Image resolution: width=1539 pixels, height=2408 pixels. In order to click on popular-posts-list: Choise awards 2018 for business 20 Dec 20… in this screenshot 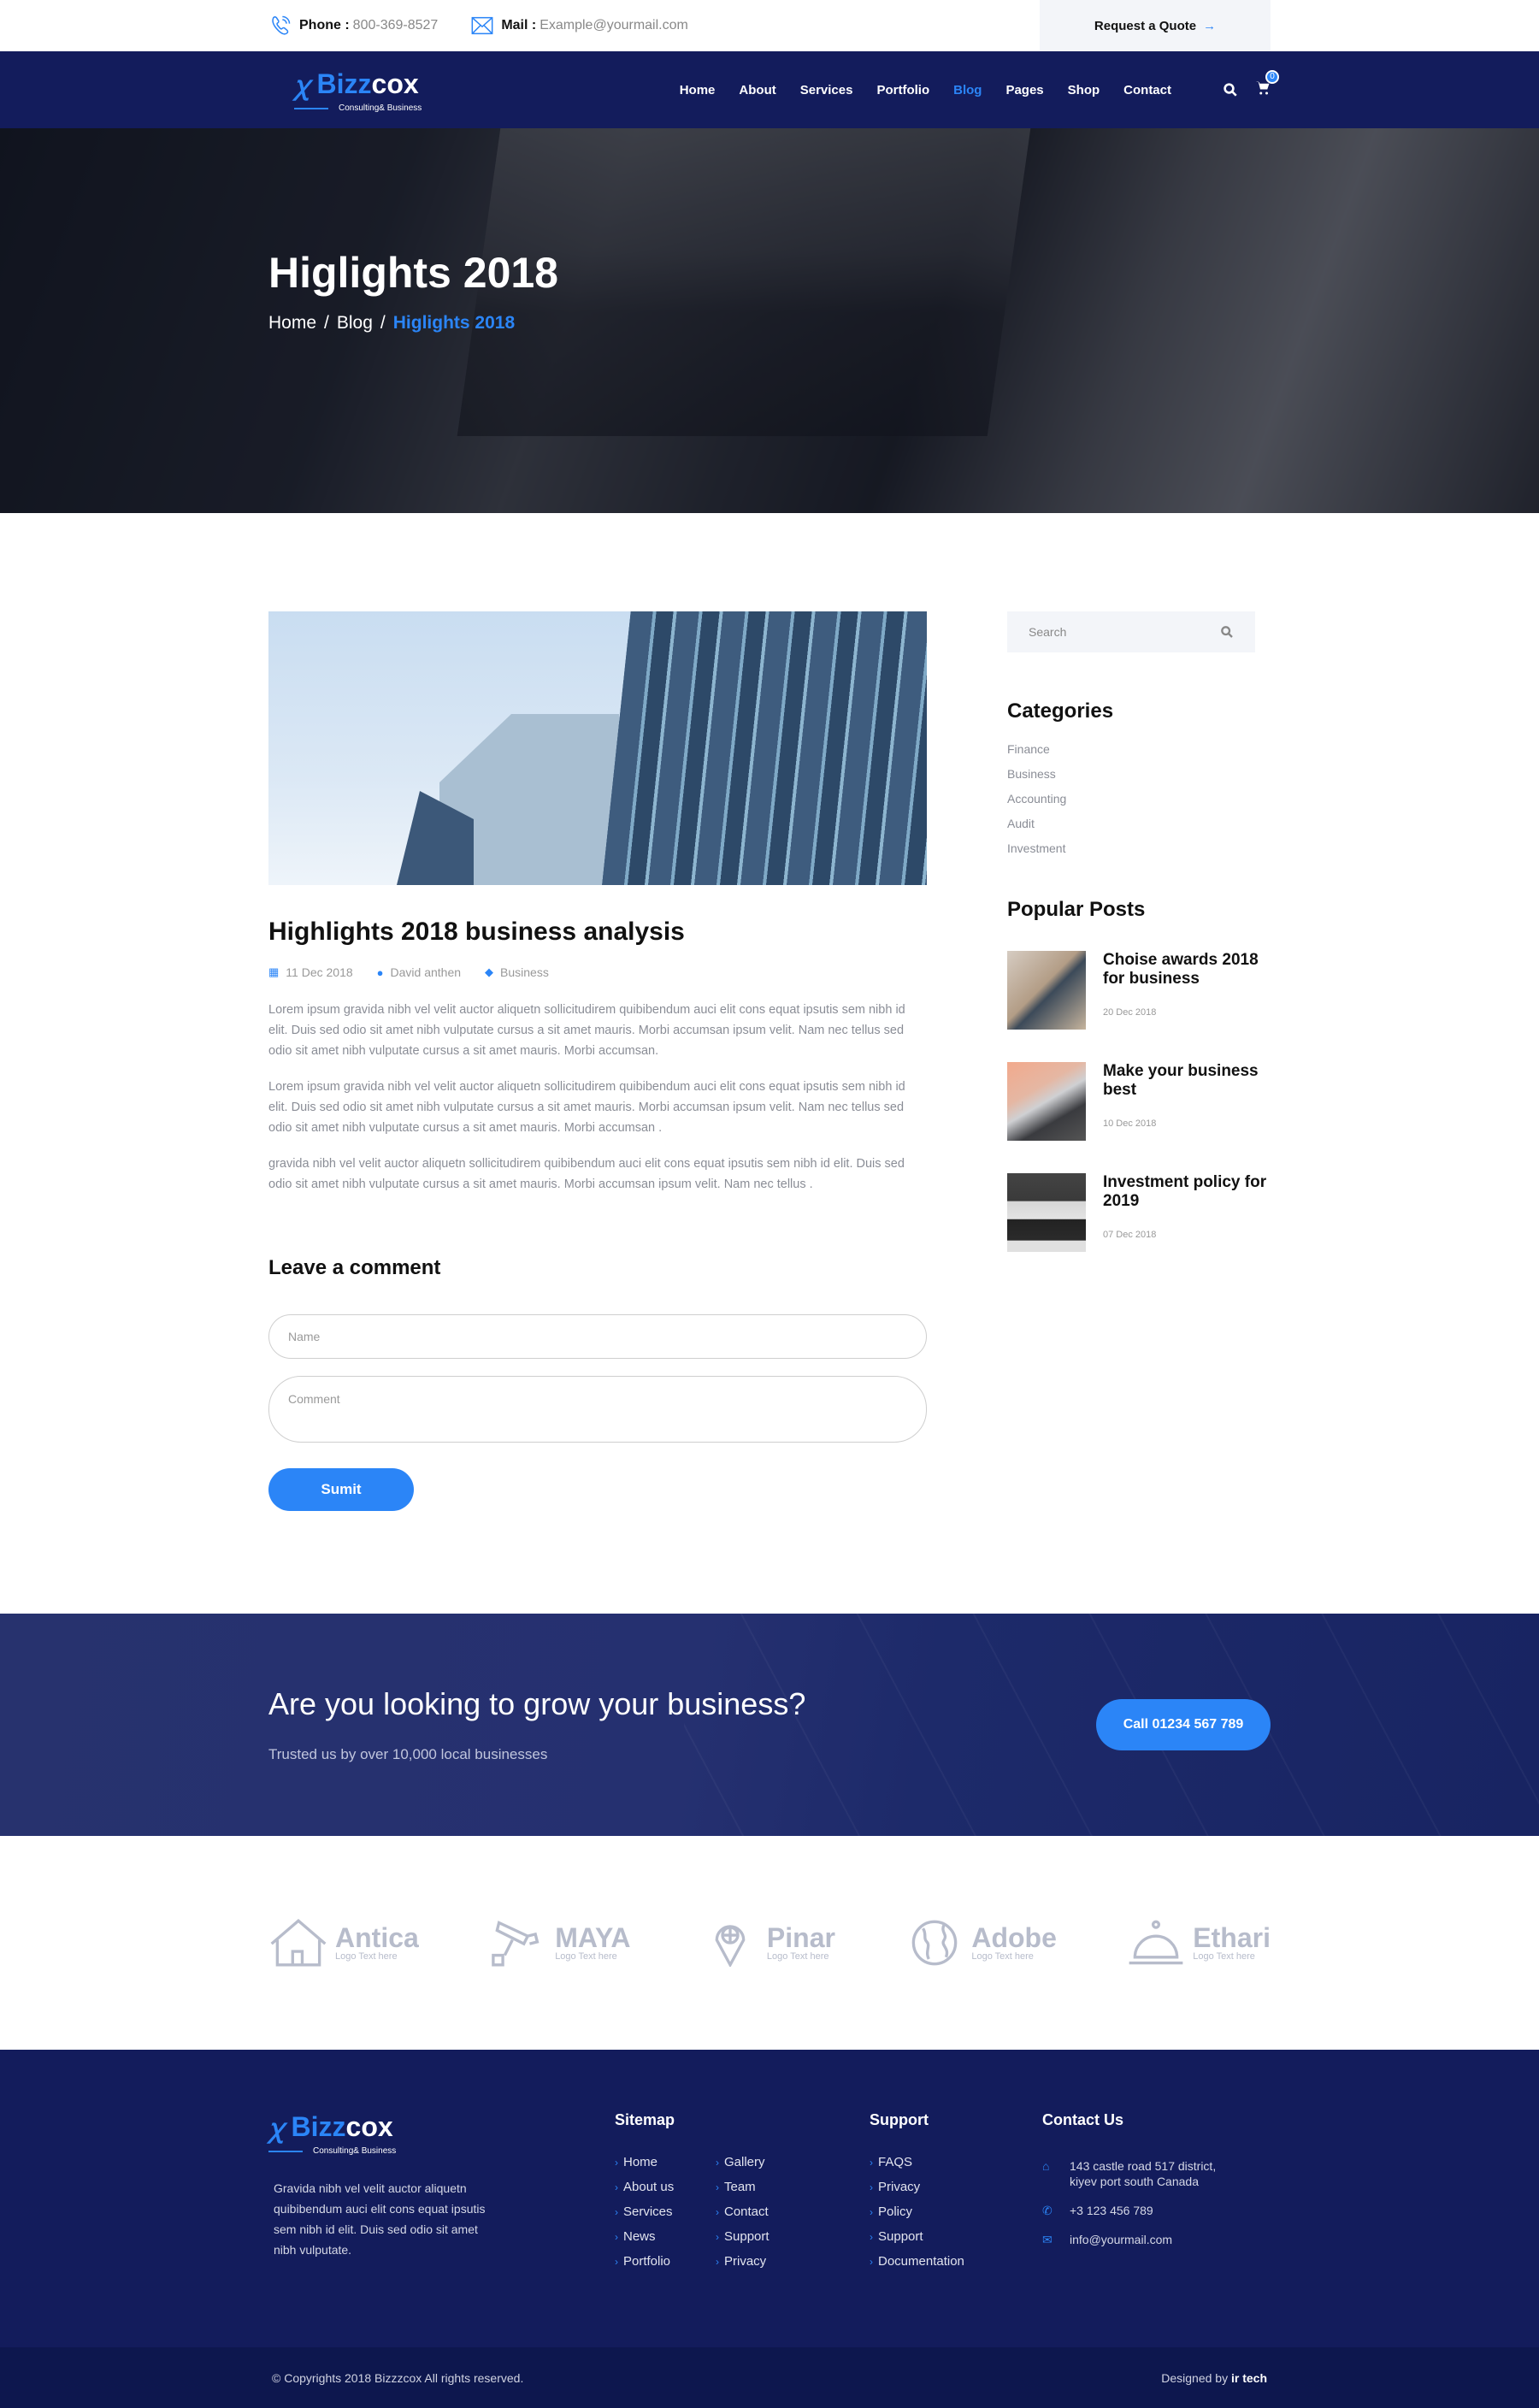, I will do `click(1139, 1102)`.